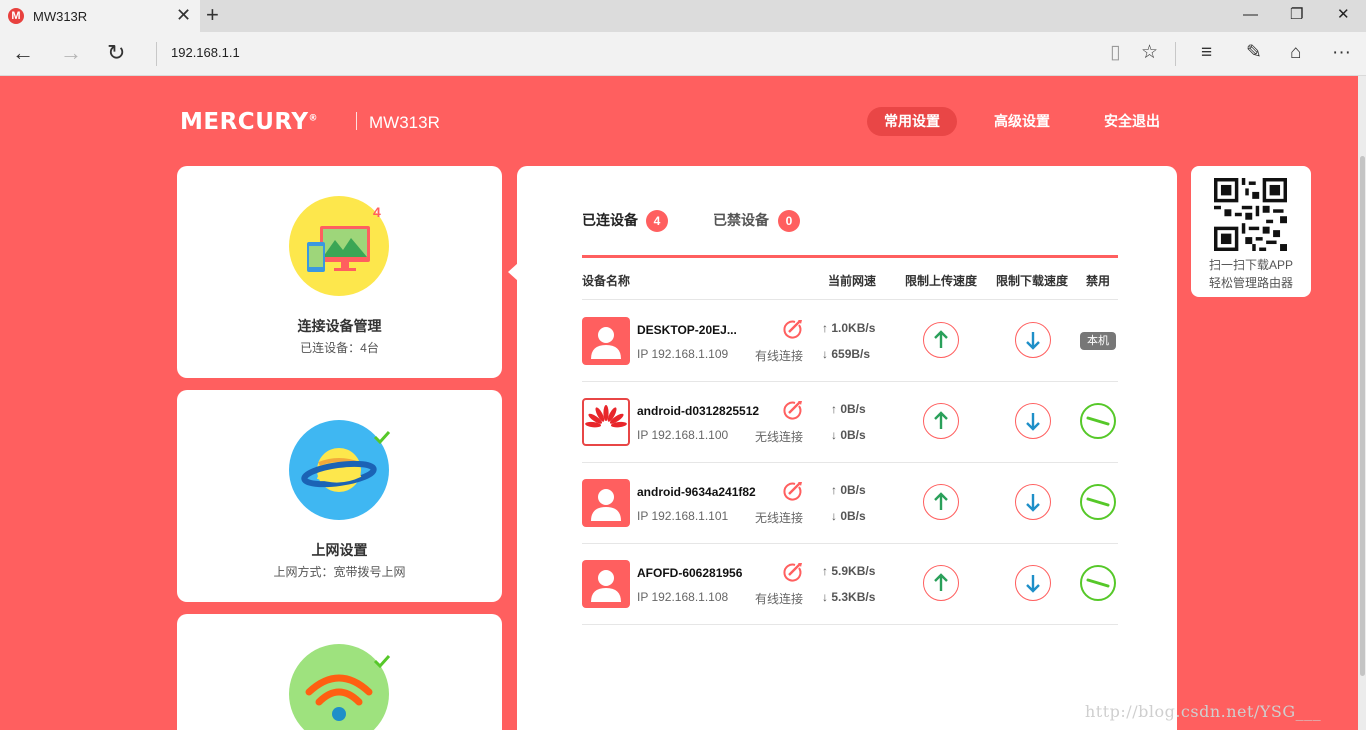 This screenshot has width=1366, height=730. I want to click on connected-count-badge: 4, so click(657, 221).